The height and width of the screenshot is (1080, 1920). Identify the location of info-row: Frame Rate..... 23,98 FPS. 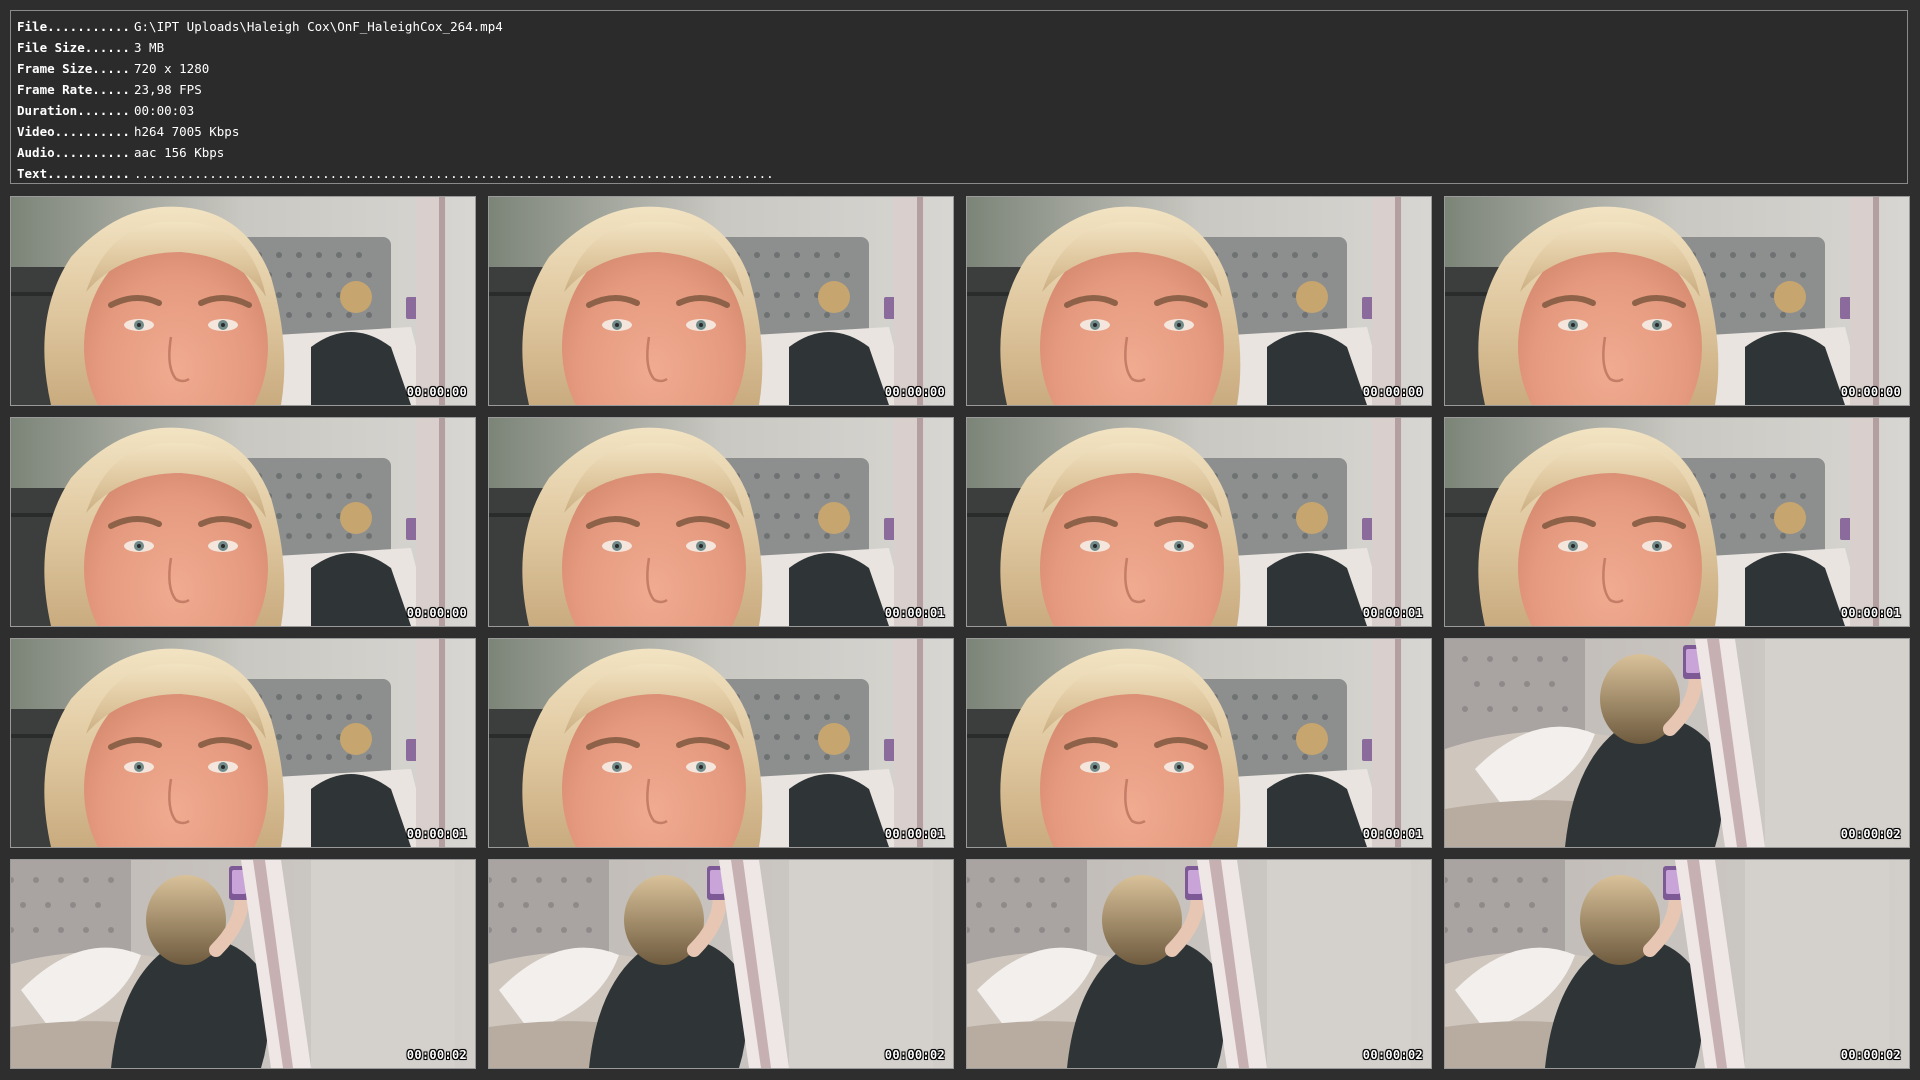
(962, 89).